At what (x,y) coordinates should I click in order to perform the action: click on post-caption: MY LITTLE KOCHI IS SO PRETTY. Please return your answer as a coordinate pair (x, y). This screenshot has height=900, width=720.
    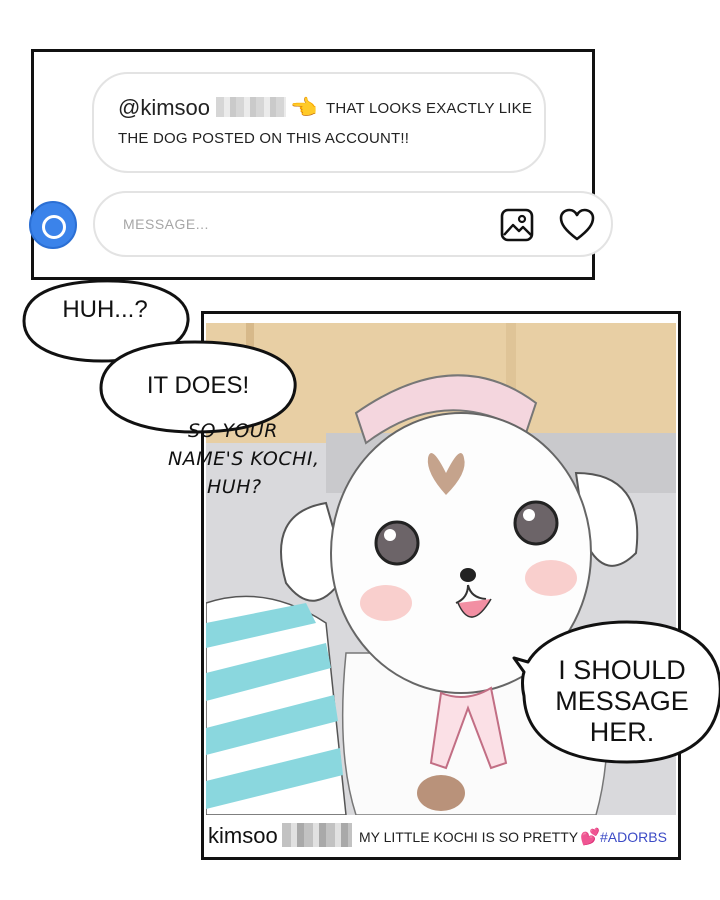
    Looking at the image, I should click on (469, 837).